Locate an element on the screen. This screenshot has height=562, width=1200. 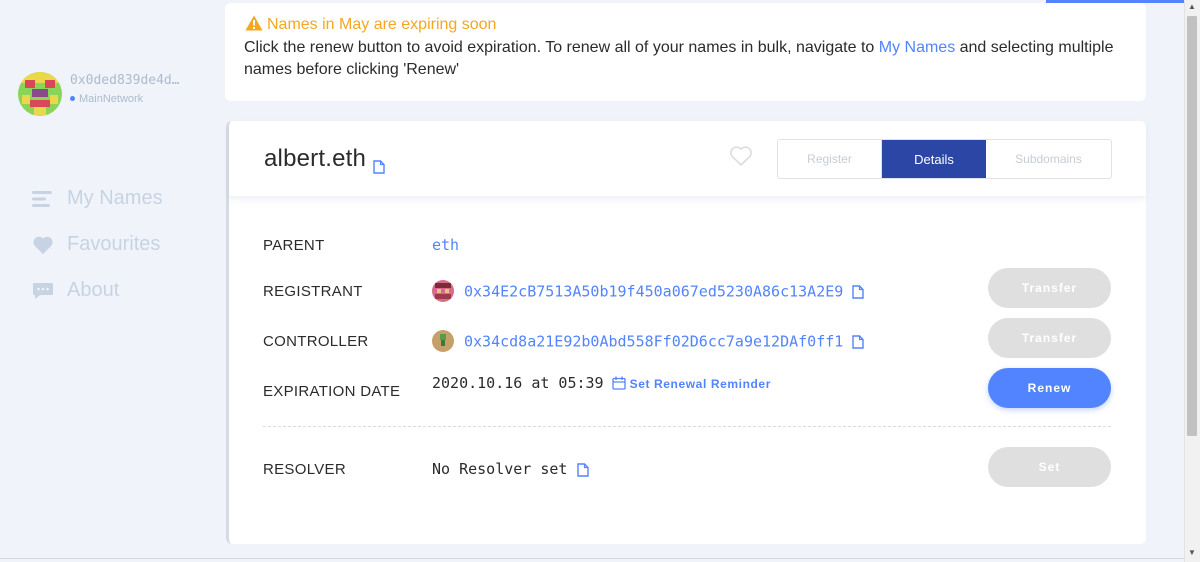
card-header: albert.eth Register Details Subdomains is located at coordinates (687, 159).